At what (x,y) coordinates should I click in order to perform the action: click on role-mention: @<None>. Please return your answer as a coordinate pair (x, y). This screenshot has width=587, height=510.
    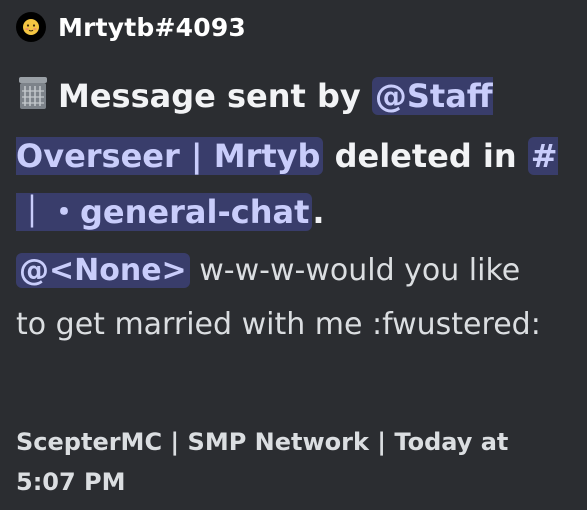
    Looking at the image, I should click on (103, 270).